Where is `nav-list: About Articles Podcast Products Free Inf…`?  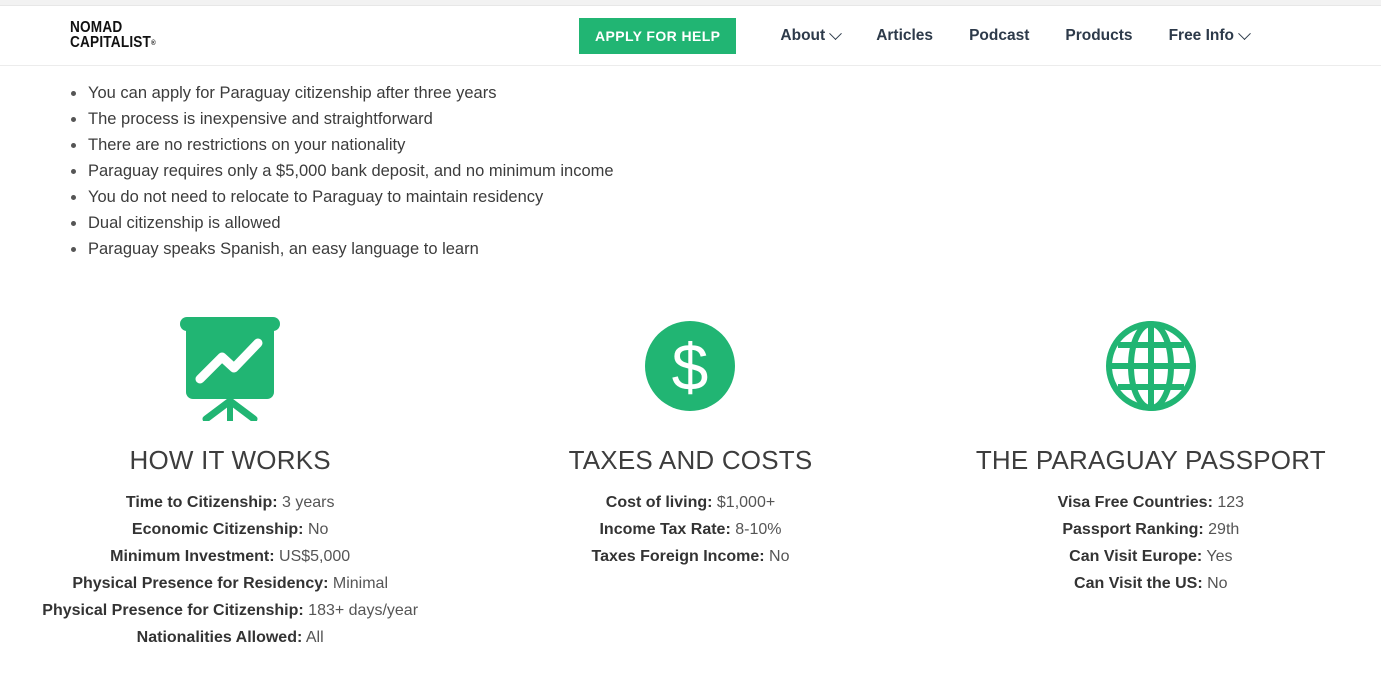 nav-list: About Articles Podcast Products Free Inf… is located at coordinates (1001, 35).